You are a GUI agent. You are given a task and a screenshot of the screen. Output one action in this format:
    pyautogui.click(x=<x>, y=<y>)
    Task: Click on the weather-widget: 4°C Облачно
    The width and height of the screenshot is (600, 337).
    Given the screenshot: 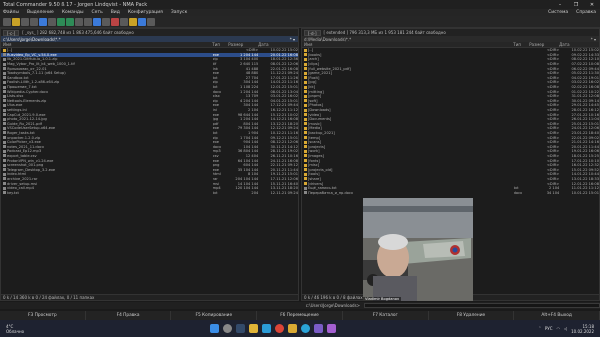 What is the action you would take?
    pyautogui.click(x=30, y=329)
    